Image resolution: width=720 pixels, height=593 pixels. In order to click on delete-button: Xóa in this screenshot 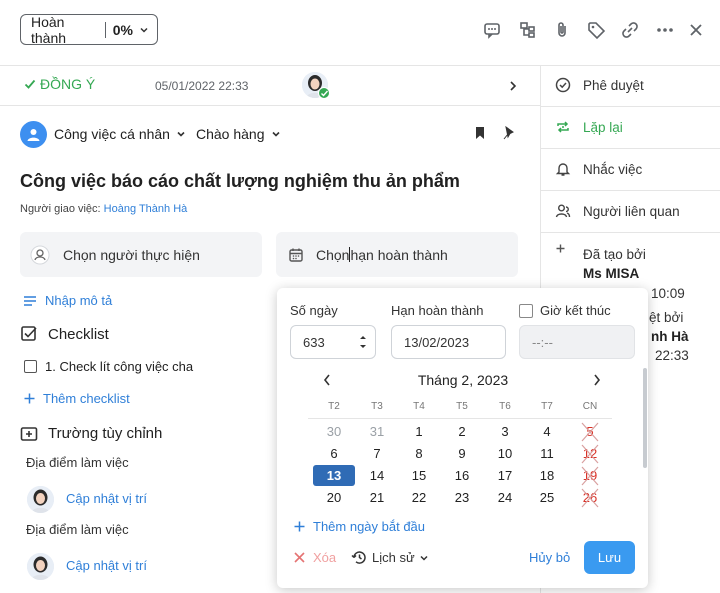, I will do `click(315, 557)`.